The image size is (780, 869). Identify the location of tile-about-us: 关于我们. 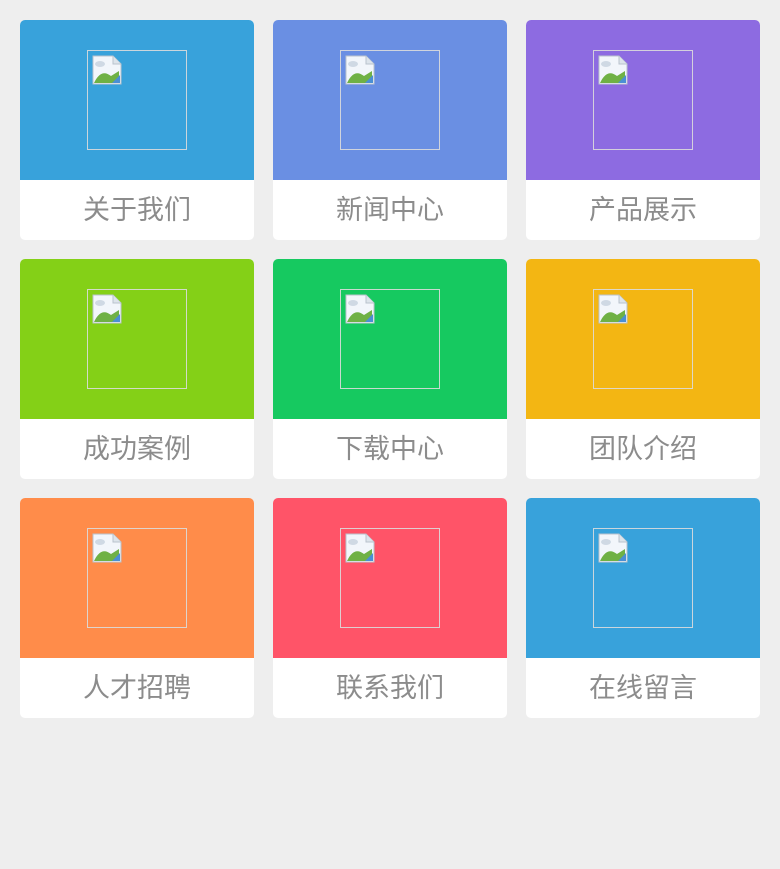
(137, 130).